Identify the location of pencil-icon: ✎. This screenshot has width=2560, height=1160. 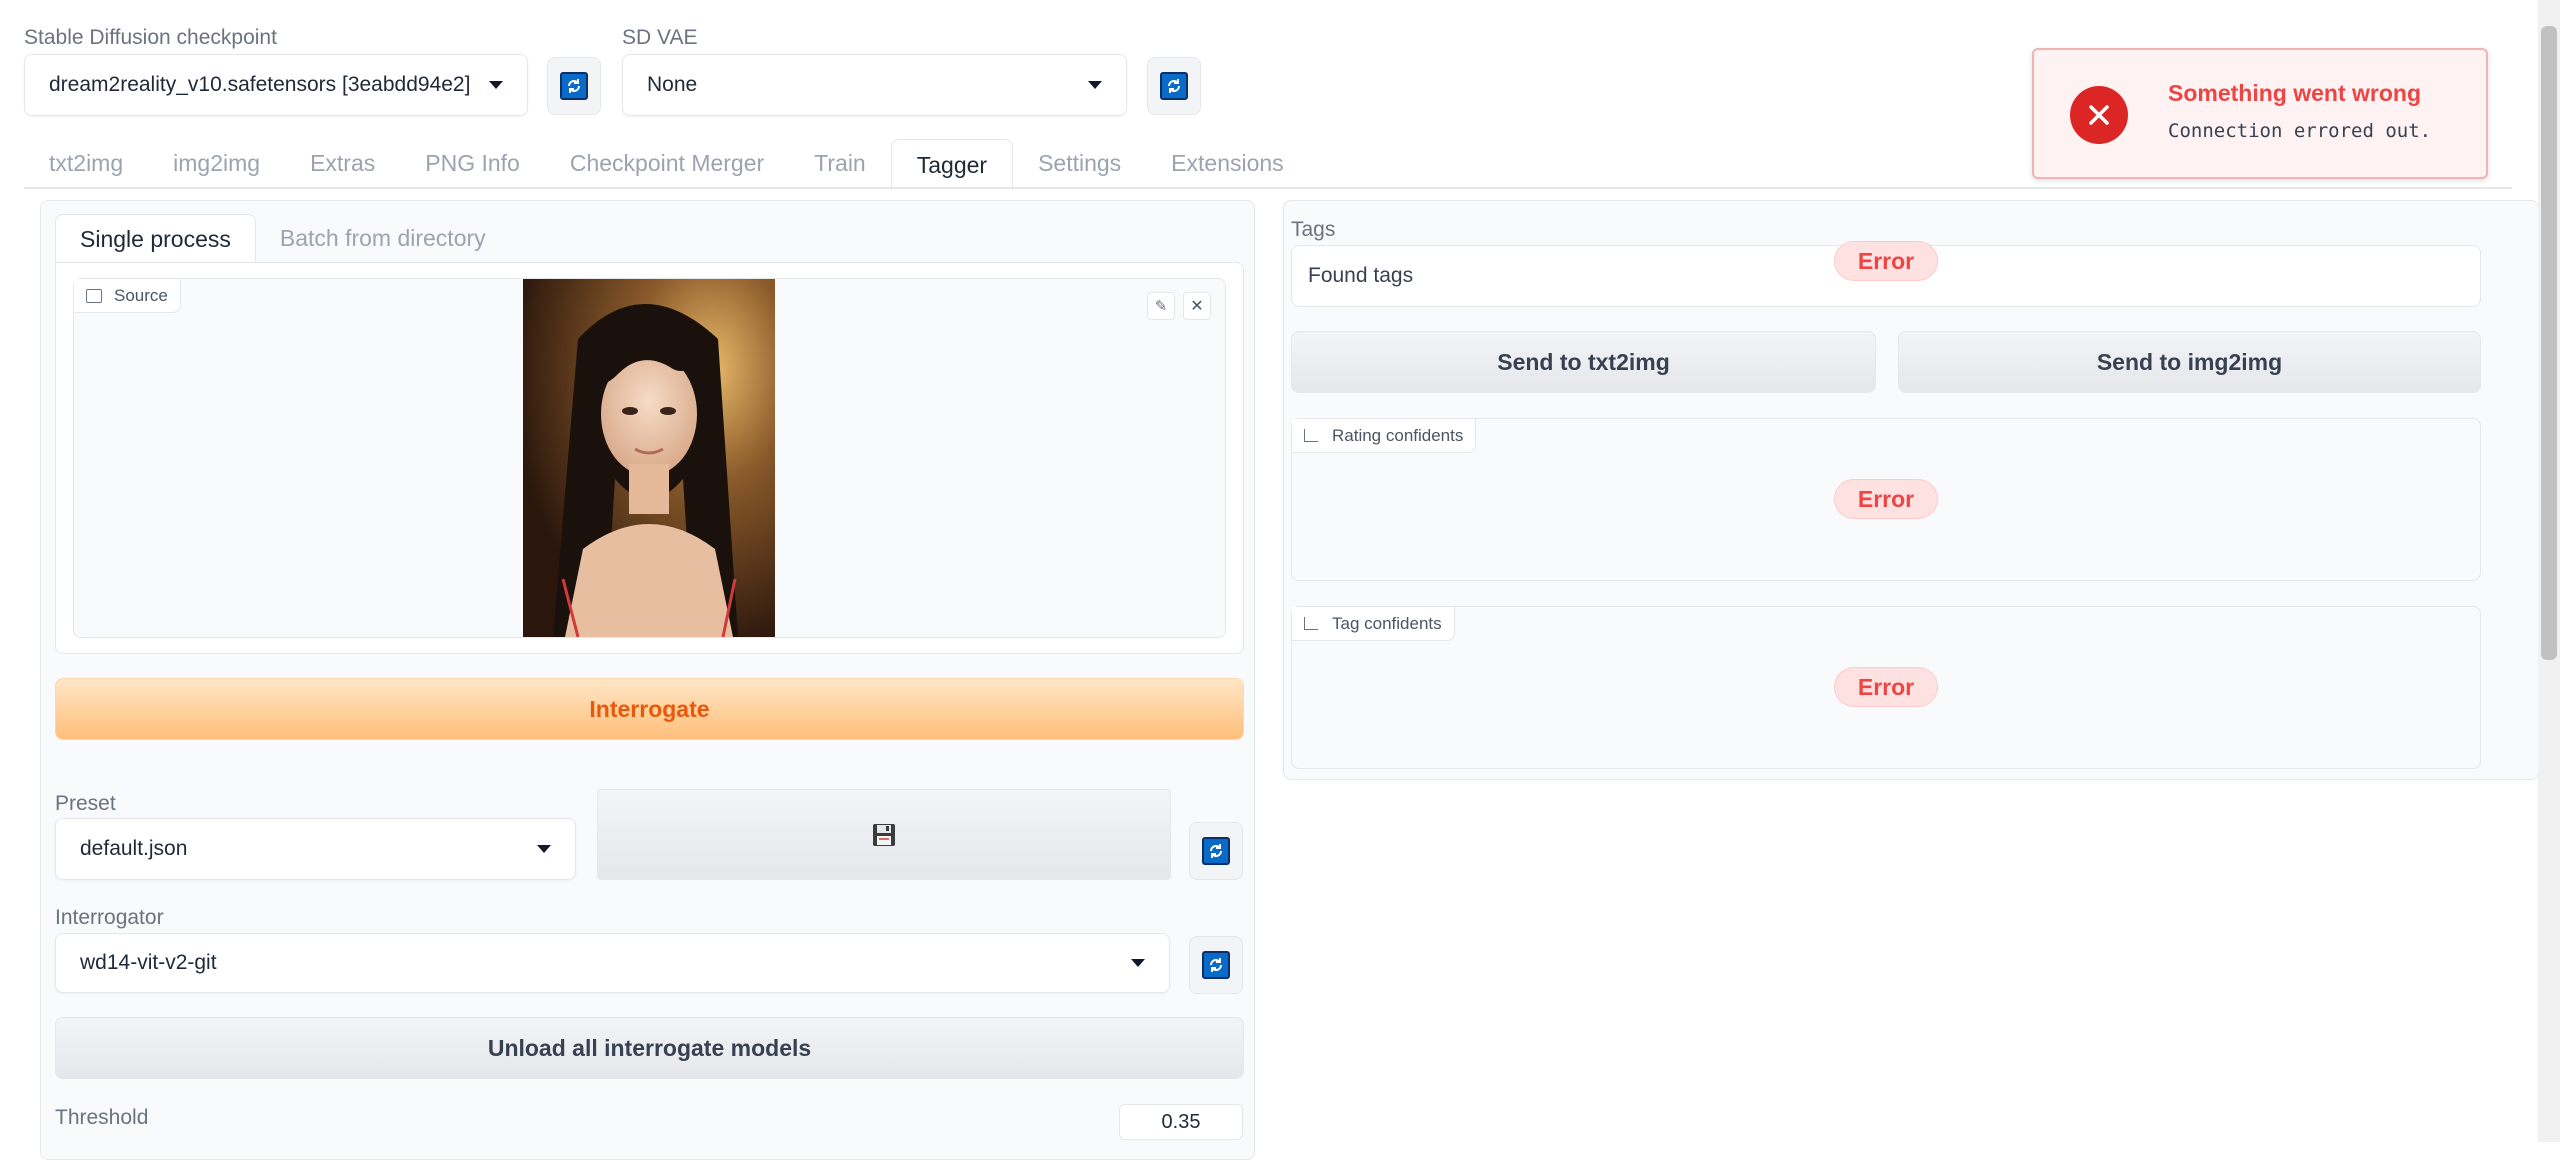
(1161, 306).